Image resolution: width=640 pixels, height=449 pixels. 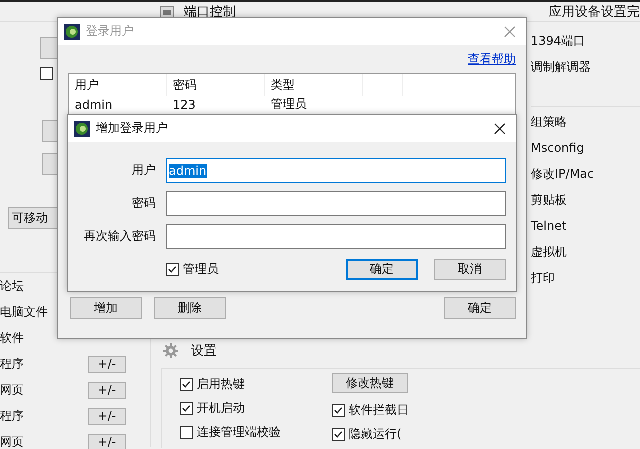 I want to click on option-label: 剪贴板, so click(x=549, y=200).